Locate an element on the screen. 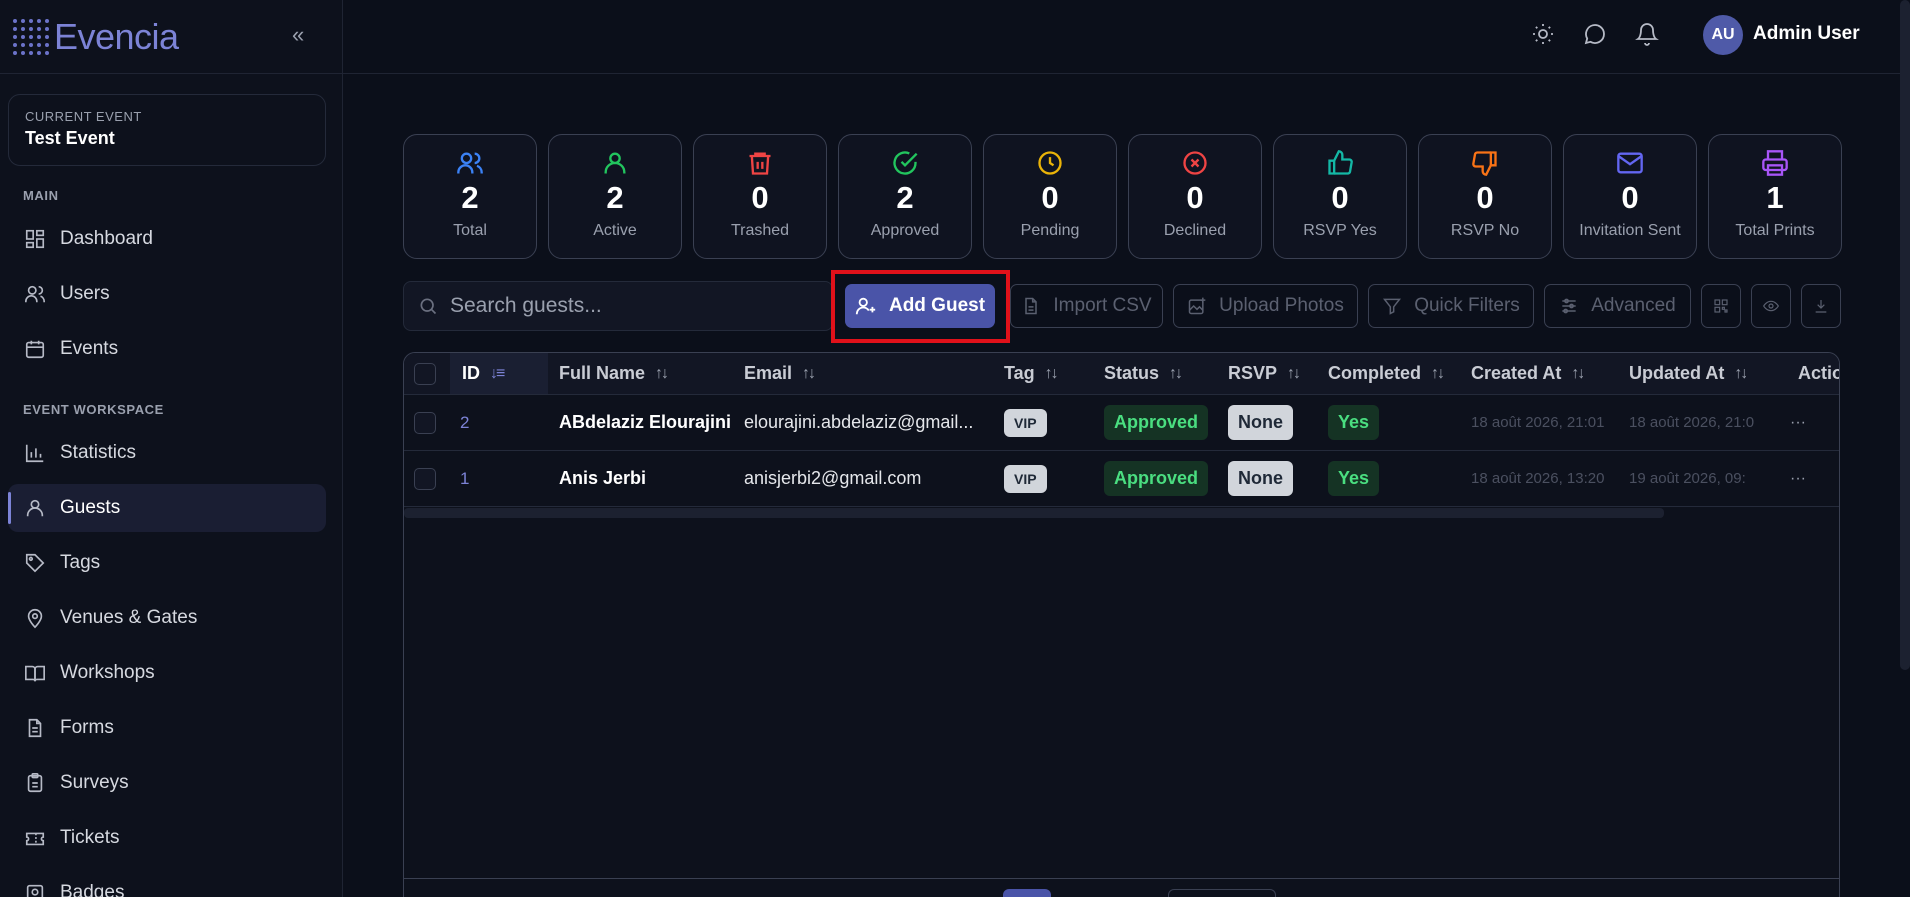  add-guest-button: Add Guest is located at coordinates (920, 306).